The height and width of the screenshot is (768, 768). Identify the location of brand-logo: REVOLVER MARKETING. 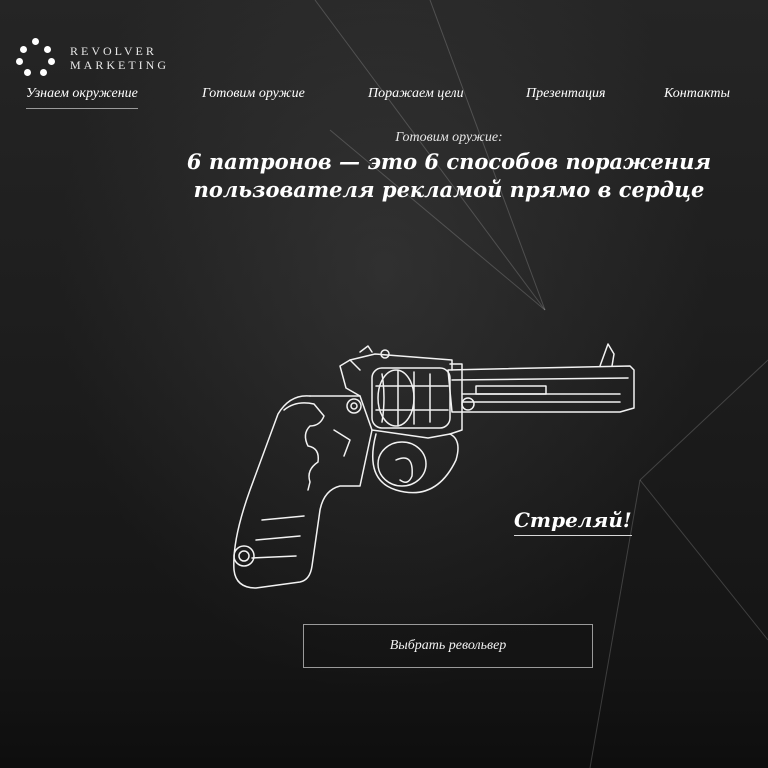
(92, 58).